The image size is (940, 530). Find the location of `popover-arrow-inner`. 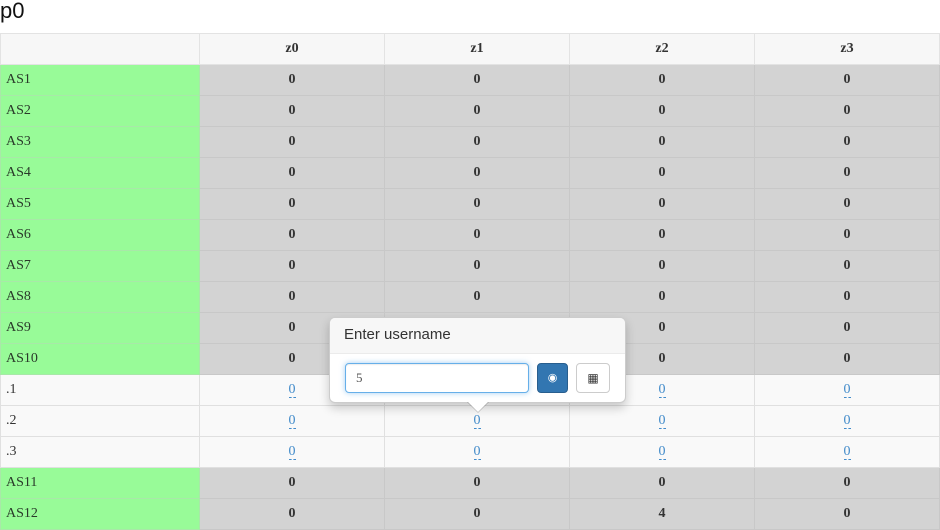

popover-arrow-inner is located at coordinates (478, 407).